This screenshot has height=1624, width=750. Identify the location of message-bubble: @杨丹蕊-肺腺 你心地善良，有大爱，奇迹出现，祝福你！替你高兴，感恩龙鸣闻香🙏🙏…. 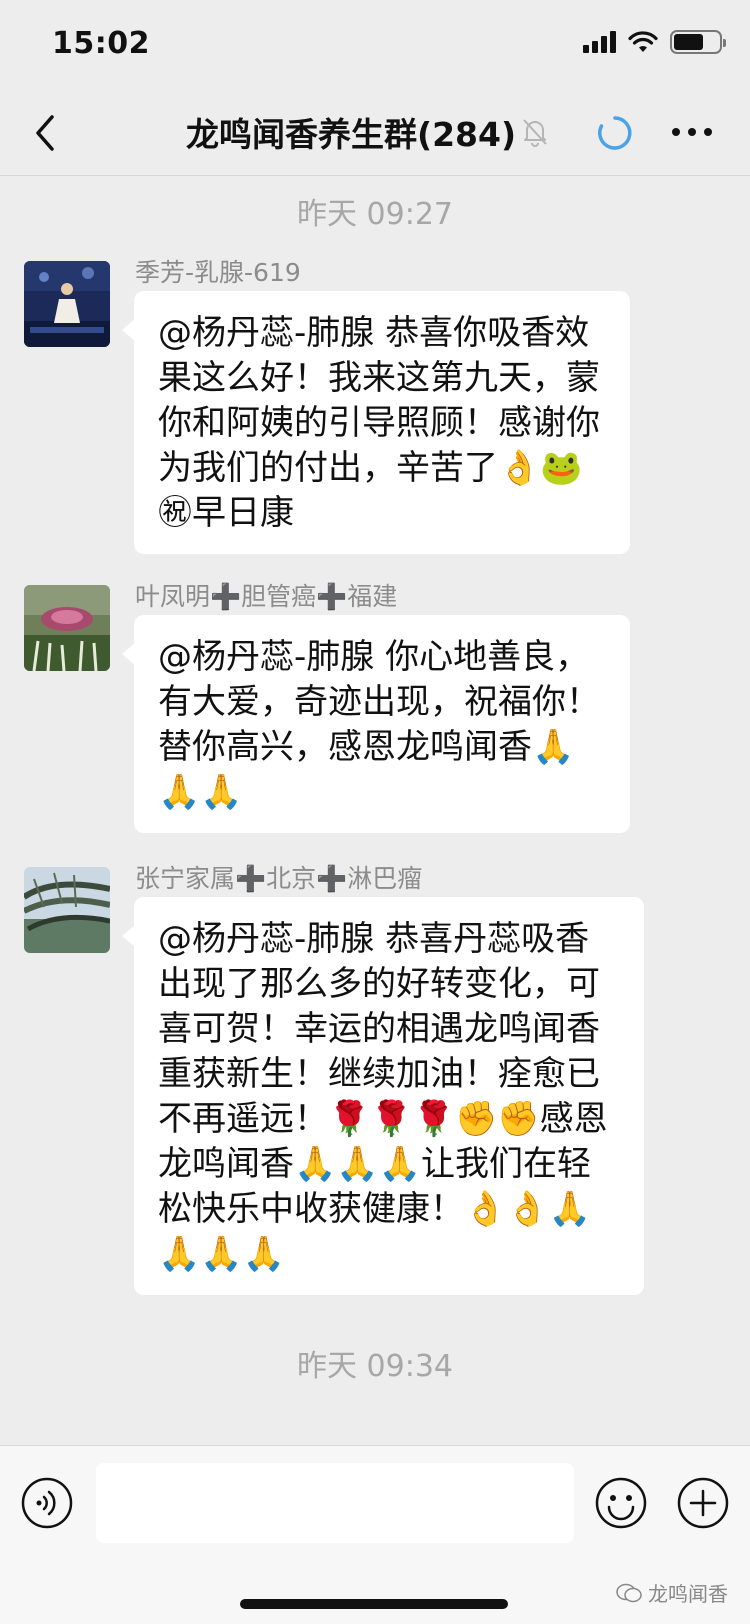
(376, 724).